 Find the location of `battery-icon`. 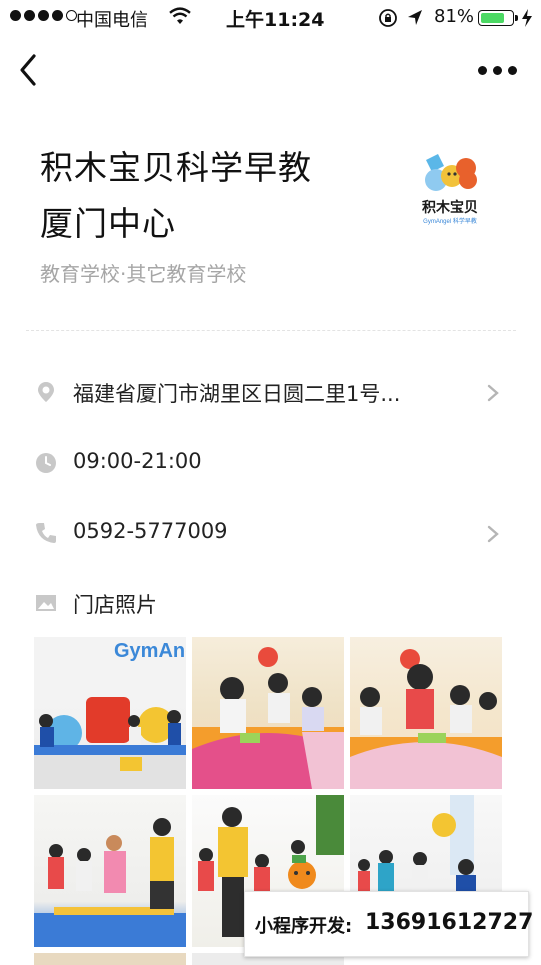

battery-icon is located at coordinates (498, 18).